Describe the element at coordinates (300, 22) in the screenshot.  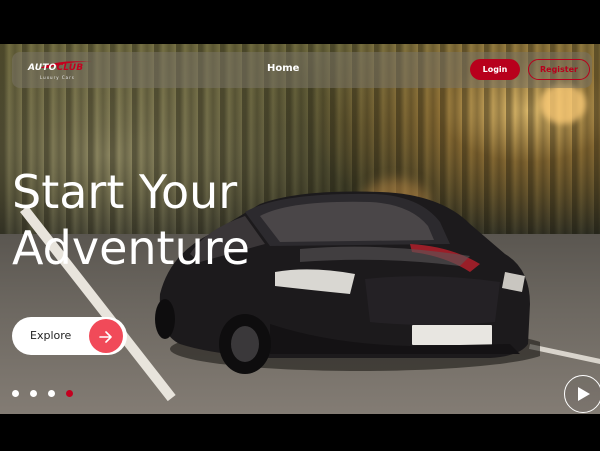
I see `letterbox-top` at that location.